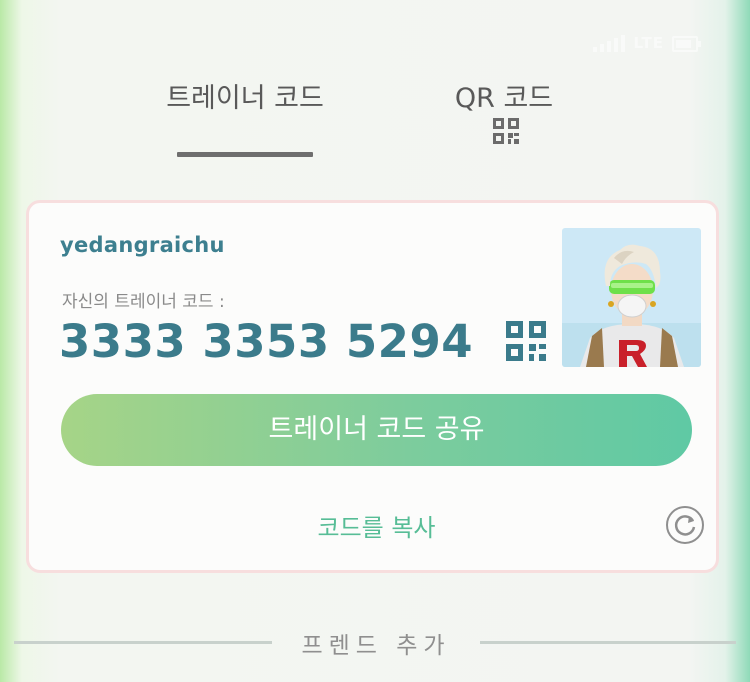  I want to click on tab-qr-code: QR 코드, so click(504, 95).